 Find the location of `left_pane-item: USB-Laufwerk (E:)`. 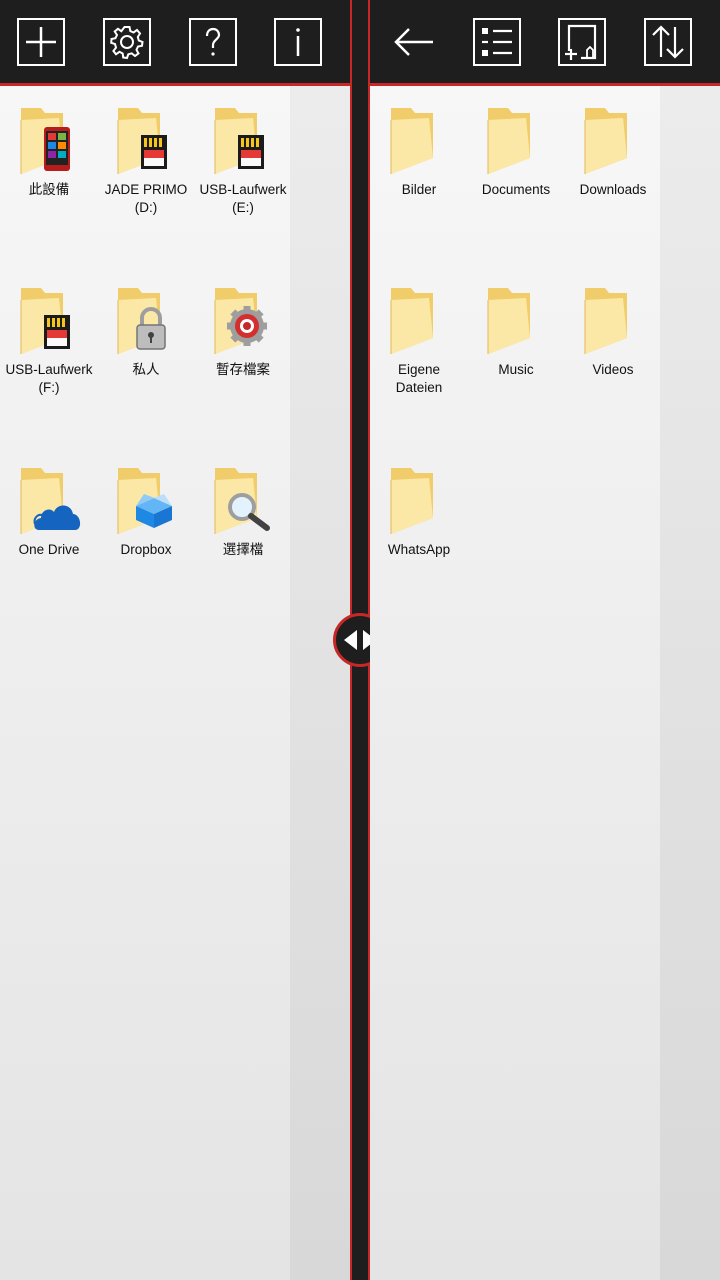

left_pane-item: USB-Laufwerk (E:) is located at coordinates (243, 160).